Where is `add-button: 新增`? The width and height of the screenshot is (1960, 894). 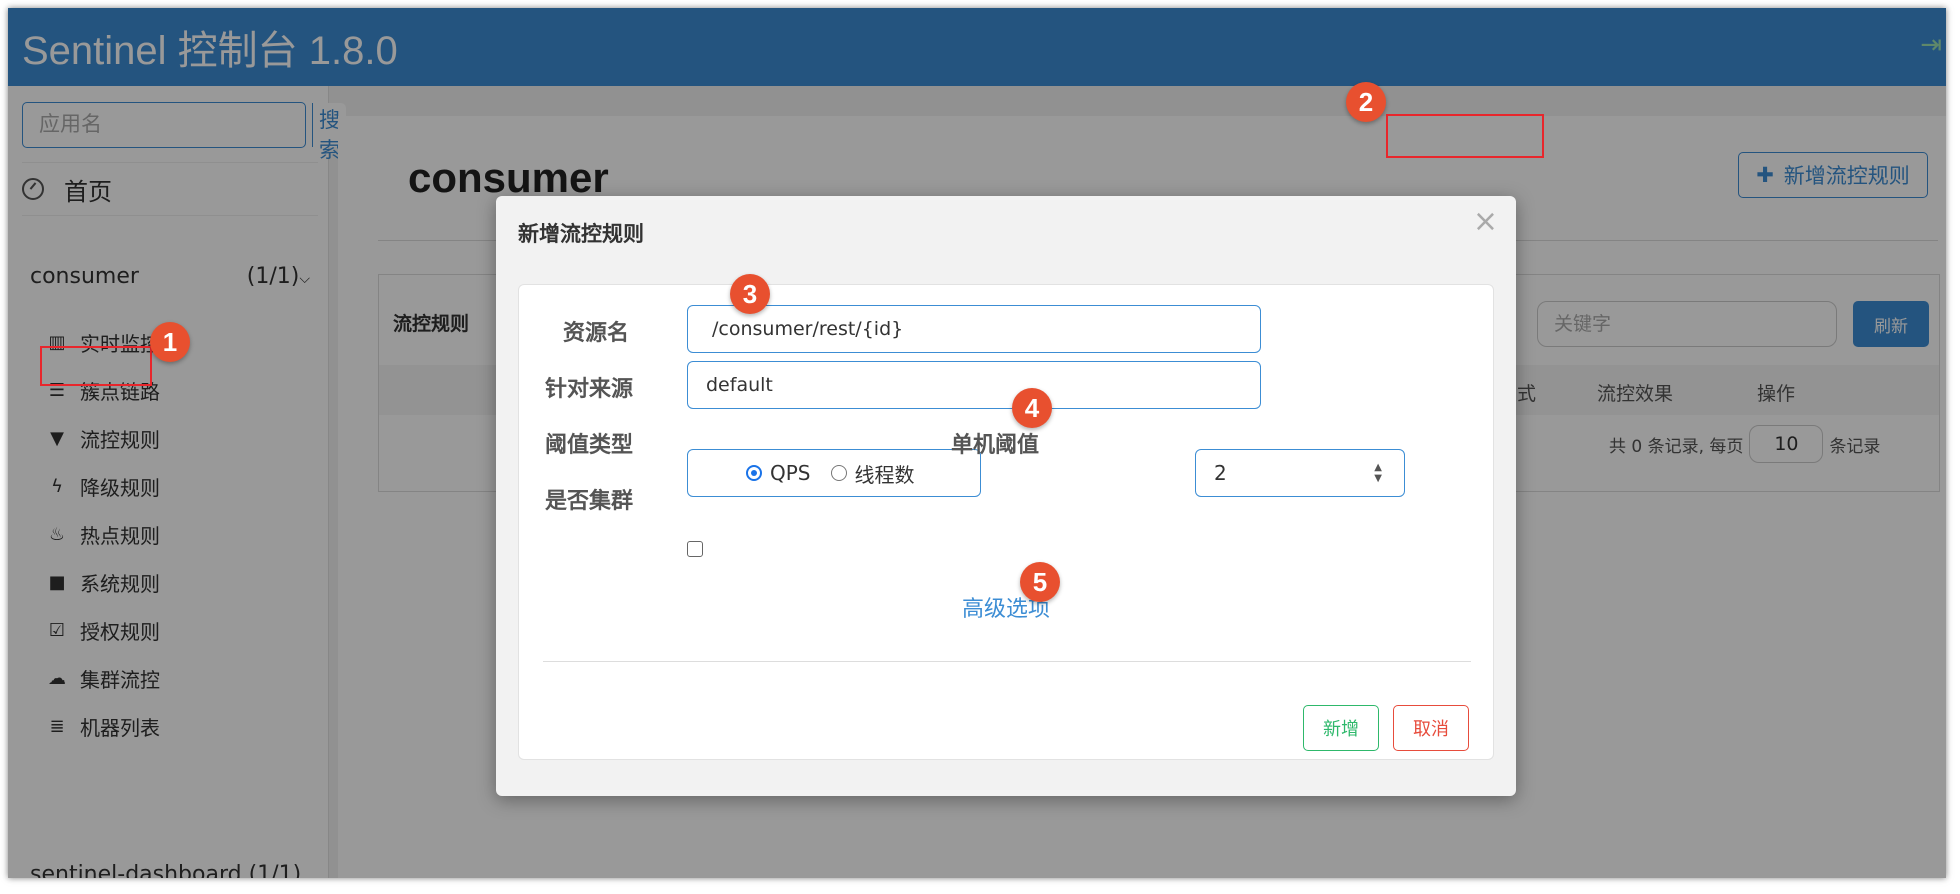
add-button: 新增 is located at coordinates (1341, 728).